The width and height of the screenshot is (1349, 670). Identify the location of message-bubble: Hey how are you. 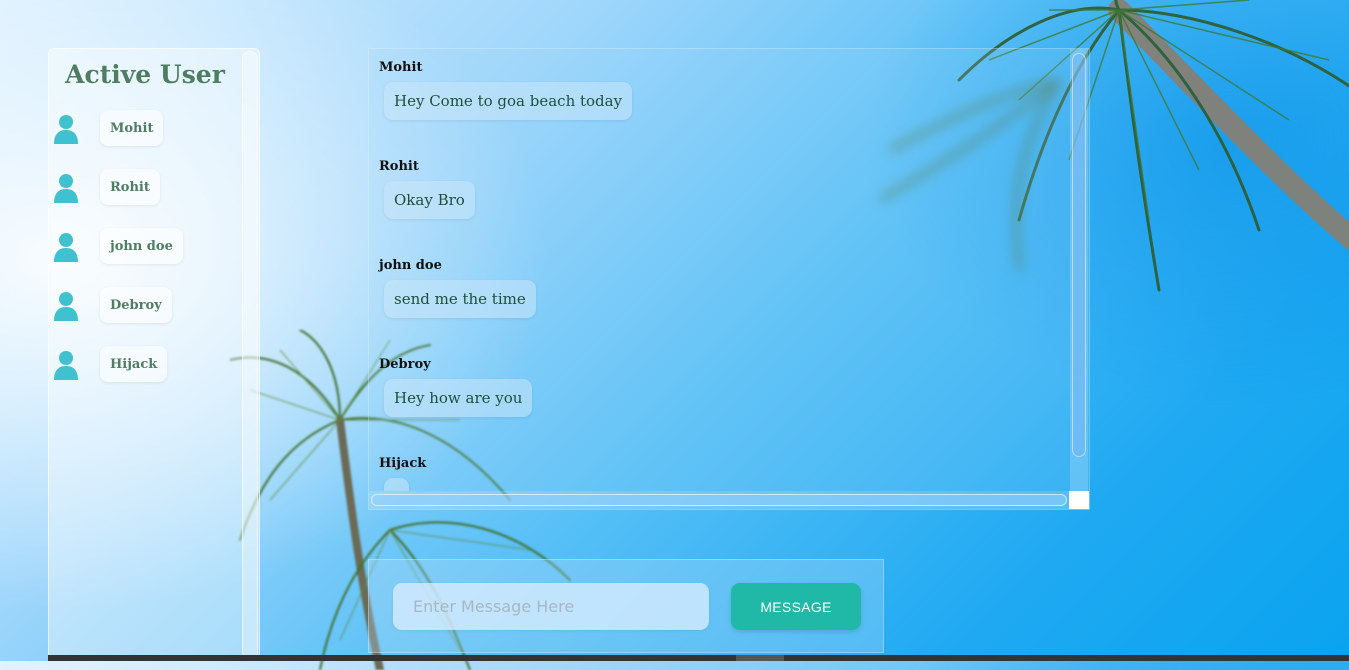
(458, 398).